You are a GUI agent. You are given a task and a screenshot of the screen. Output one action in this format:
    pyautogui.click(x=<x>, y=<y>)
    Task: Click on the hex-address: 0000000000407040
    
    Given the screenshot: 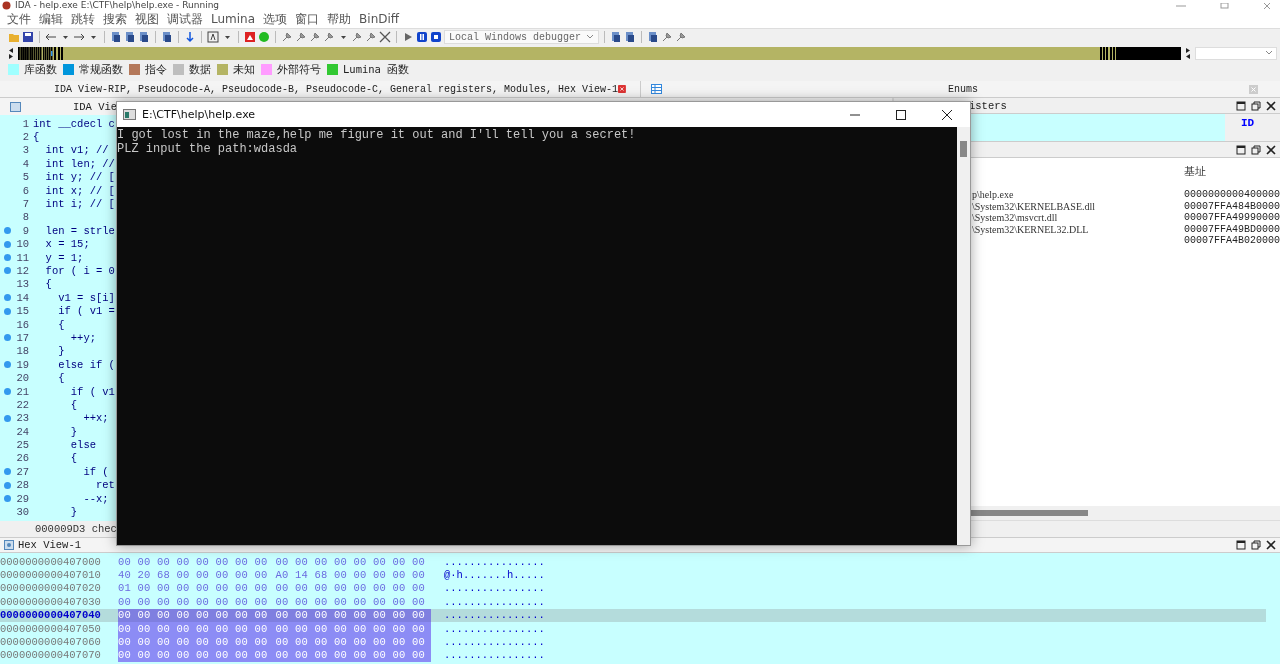 What is the action you would take?
    pyautogui.click(x=51, y=615)
    